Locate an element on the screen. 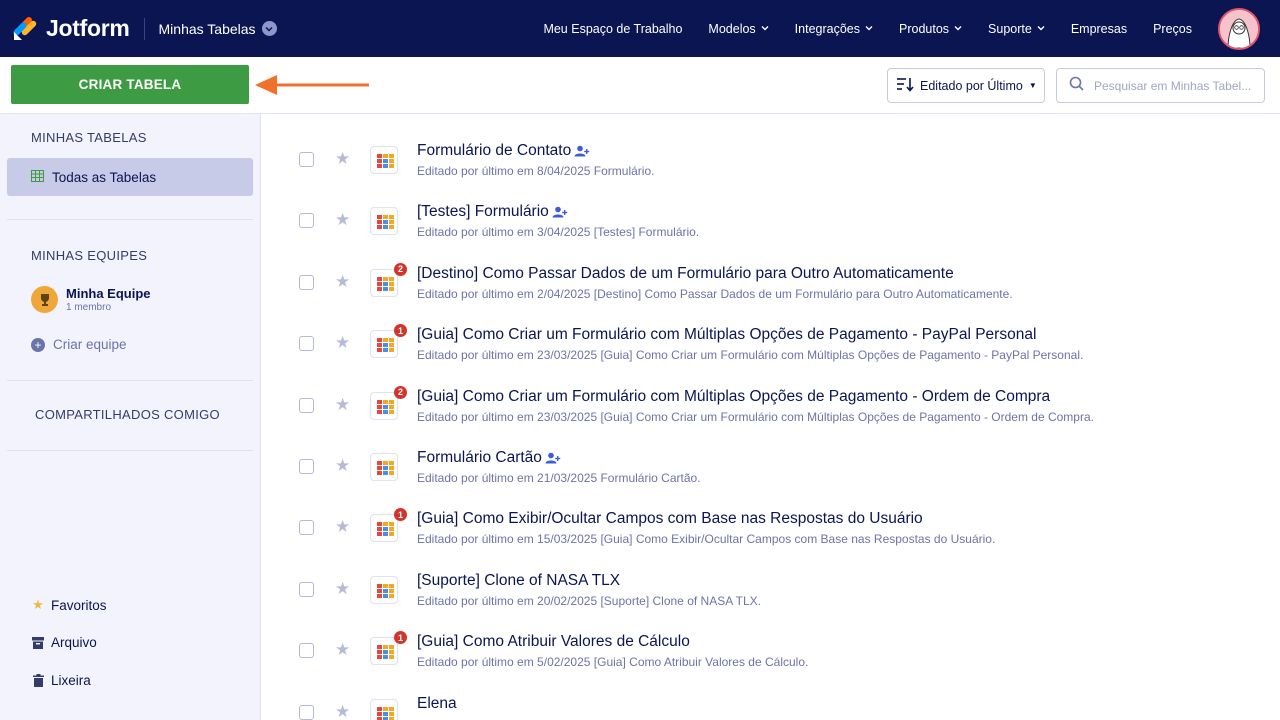  table-title: [Guia] Como Atribuir Valores de Cálculo is located at coordinates (553, 642).